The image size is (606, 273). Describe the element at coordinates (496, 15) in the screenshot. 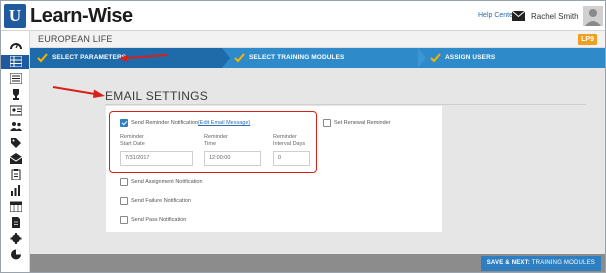

I see `help-center-link: Help Center` at that location.